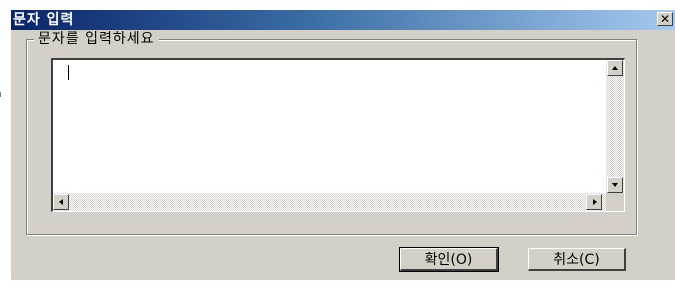  I want to click on close-button: ✕, so click(665, 19).